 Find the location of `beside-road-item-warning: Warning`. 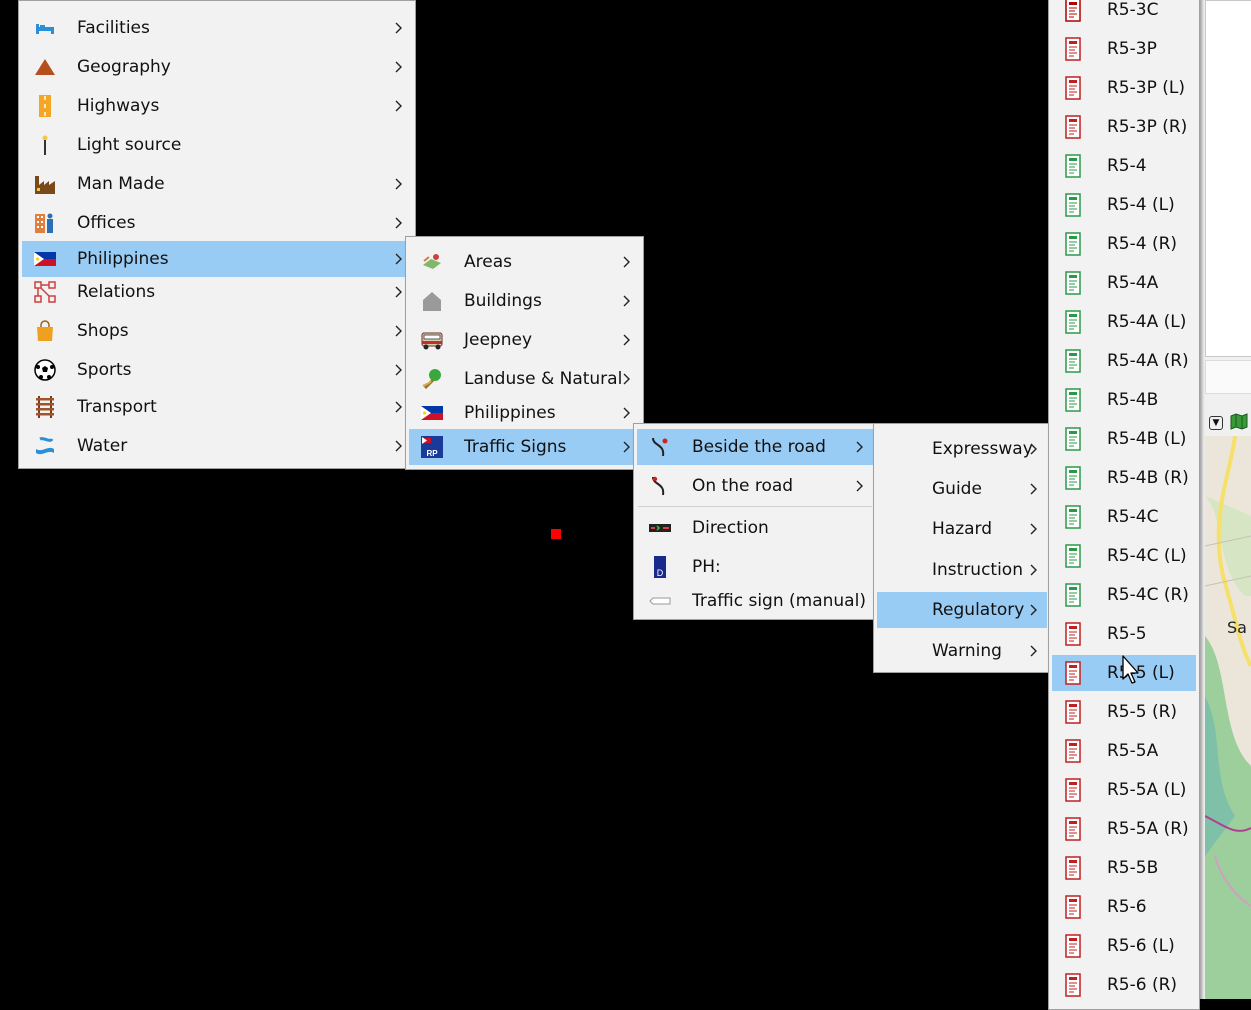

beside-road-item-warning: Warning is located at coordinates (962, 651).